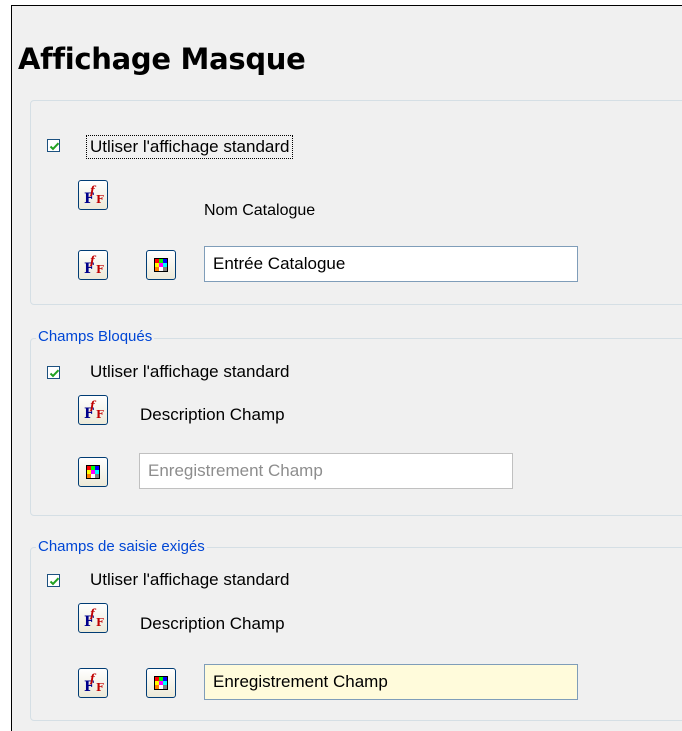 The height and width of the screenshot is (731, 682). Describe the element at coordinates (95, 337) in the screenshot. I see `blocked-fields-title: Champs Bloqués` at that location.